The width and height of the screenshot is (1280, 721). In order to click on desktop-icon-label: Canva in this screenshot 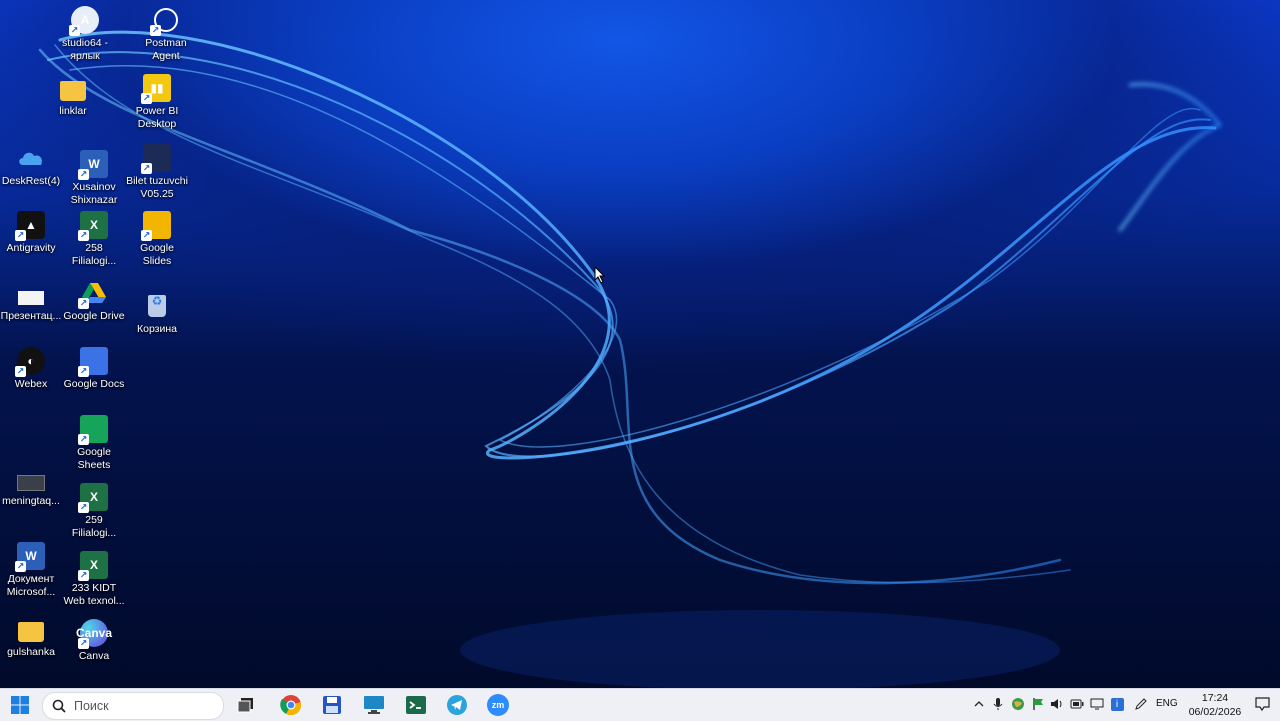, I will do `click(94, 656)`.